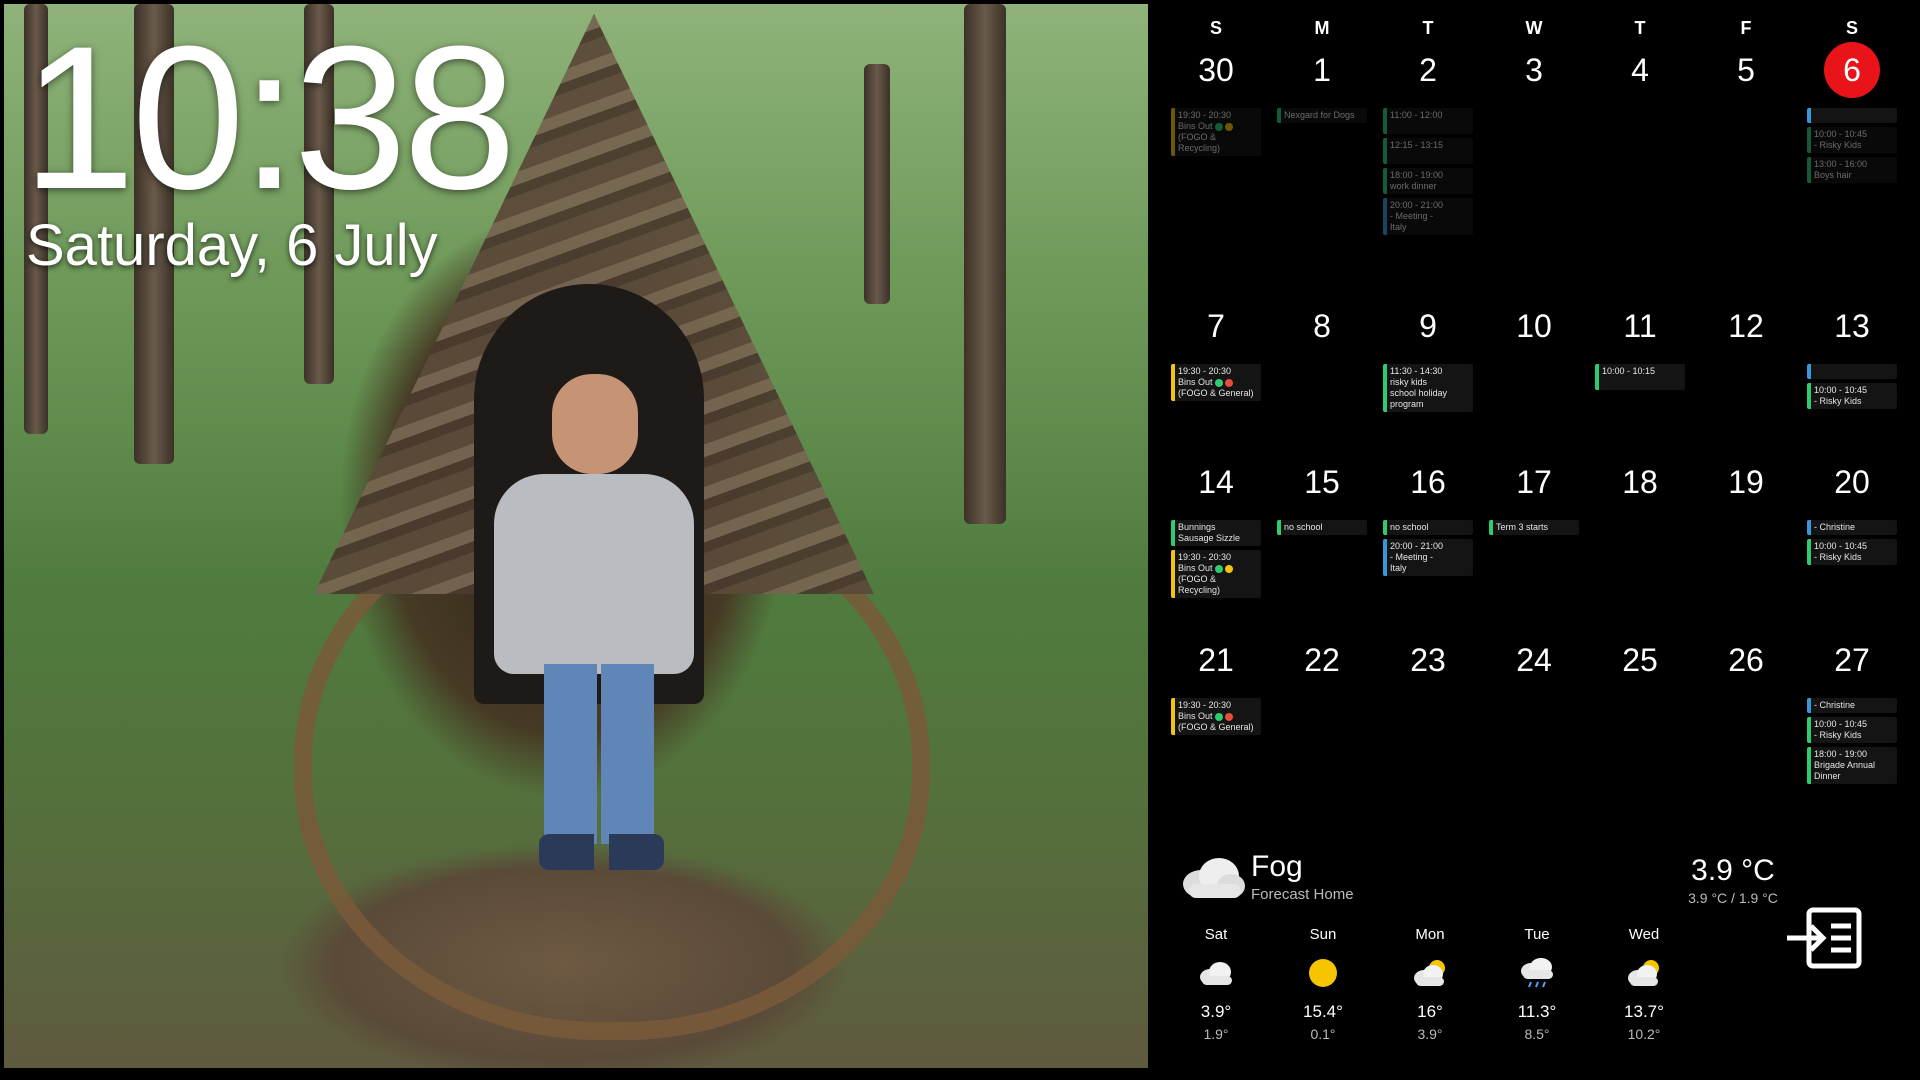  I want to click on calendar-day: 17 Term 3 starts, so click(1534, 498).